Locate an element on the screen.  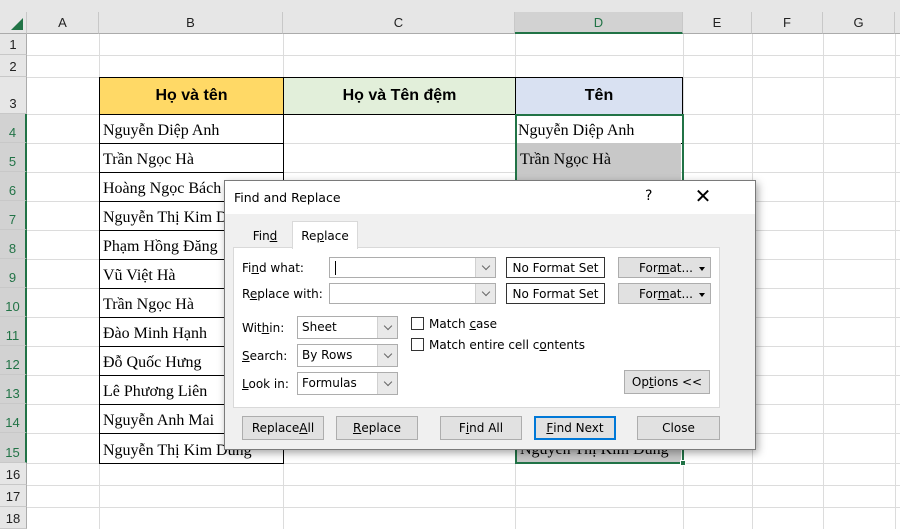
toolbar-strip is located at coordinates (450, 6).